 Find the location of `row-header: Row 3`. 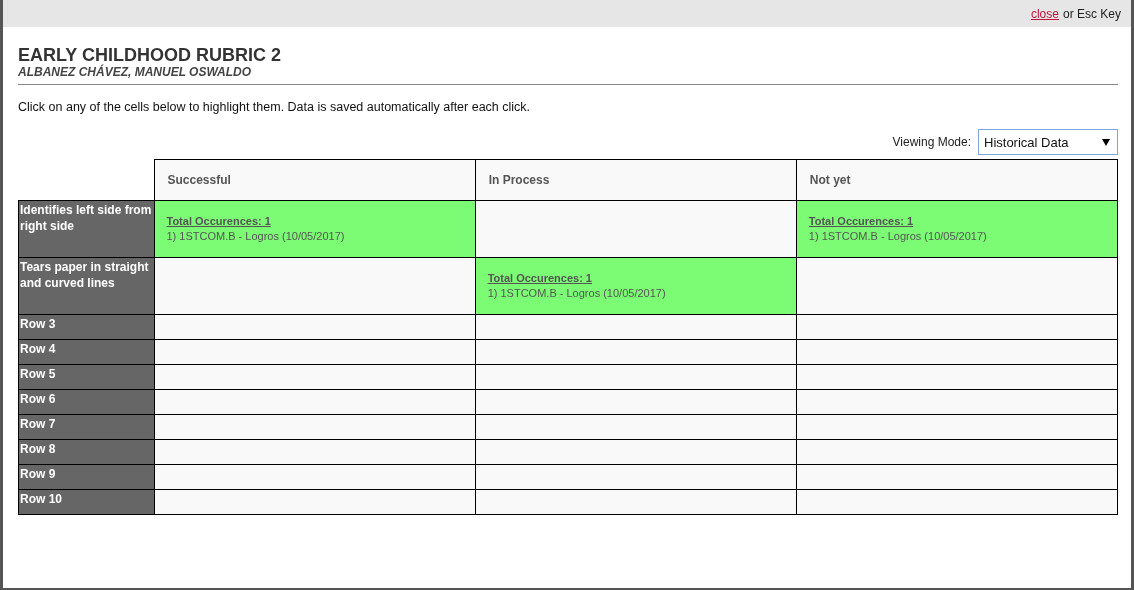

row-header: Row 3 is located at coordinates (86, 327).